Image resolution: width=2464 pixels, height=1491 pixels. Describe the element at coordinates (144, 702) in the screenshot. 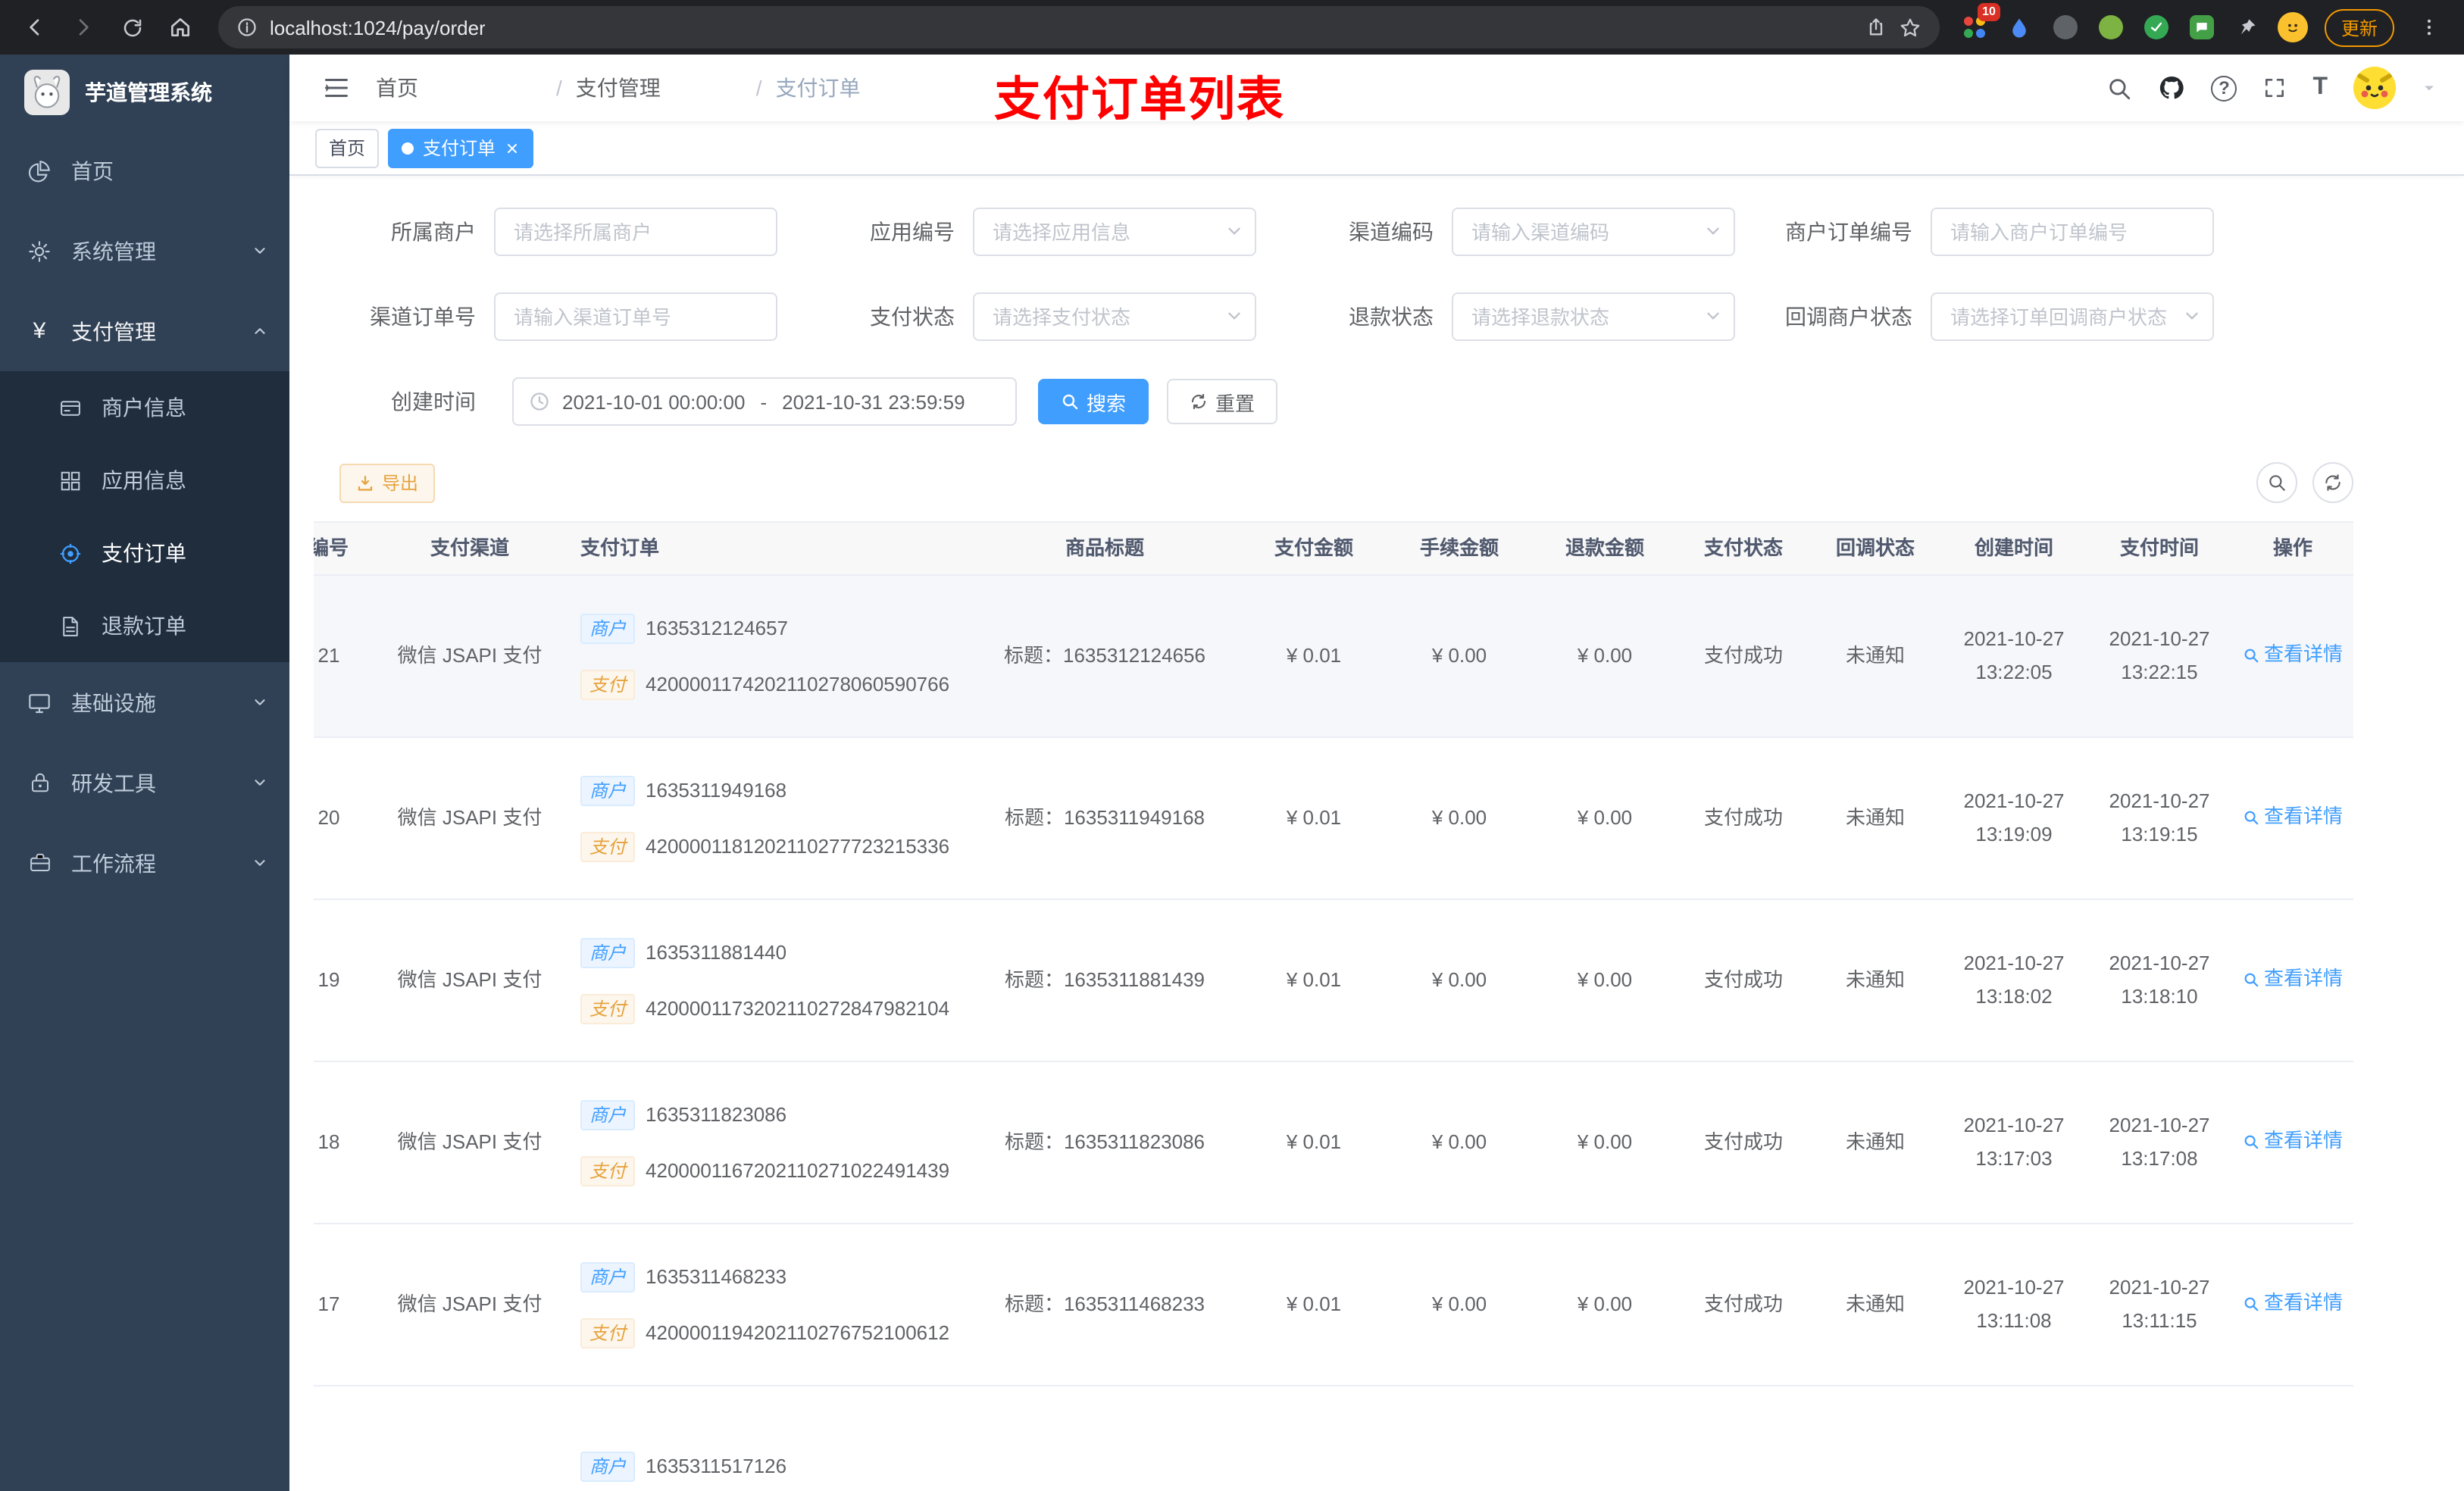

I see `sidebar-item-infrastructure: 基础设施` at that location.